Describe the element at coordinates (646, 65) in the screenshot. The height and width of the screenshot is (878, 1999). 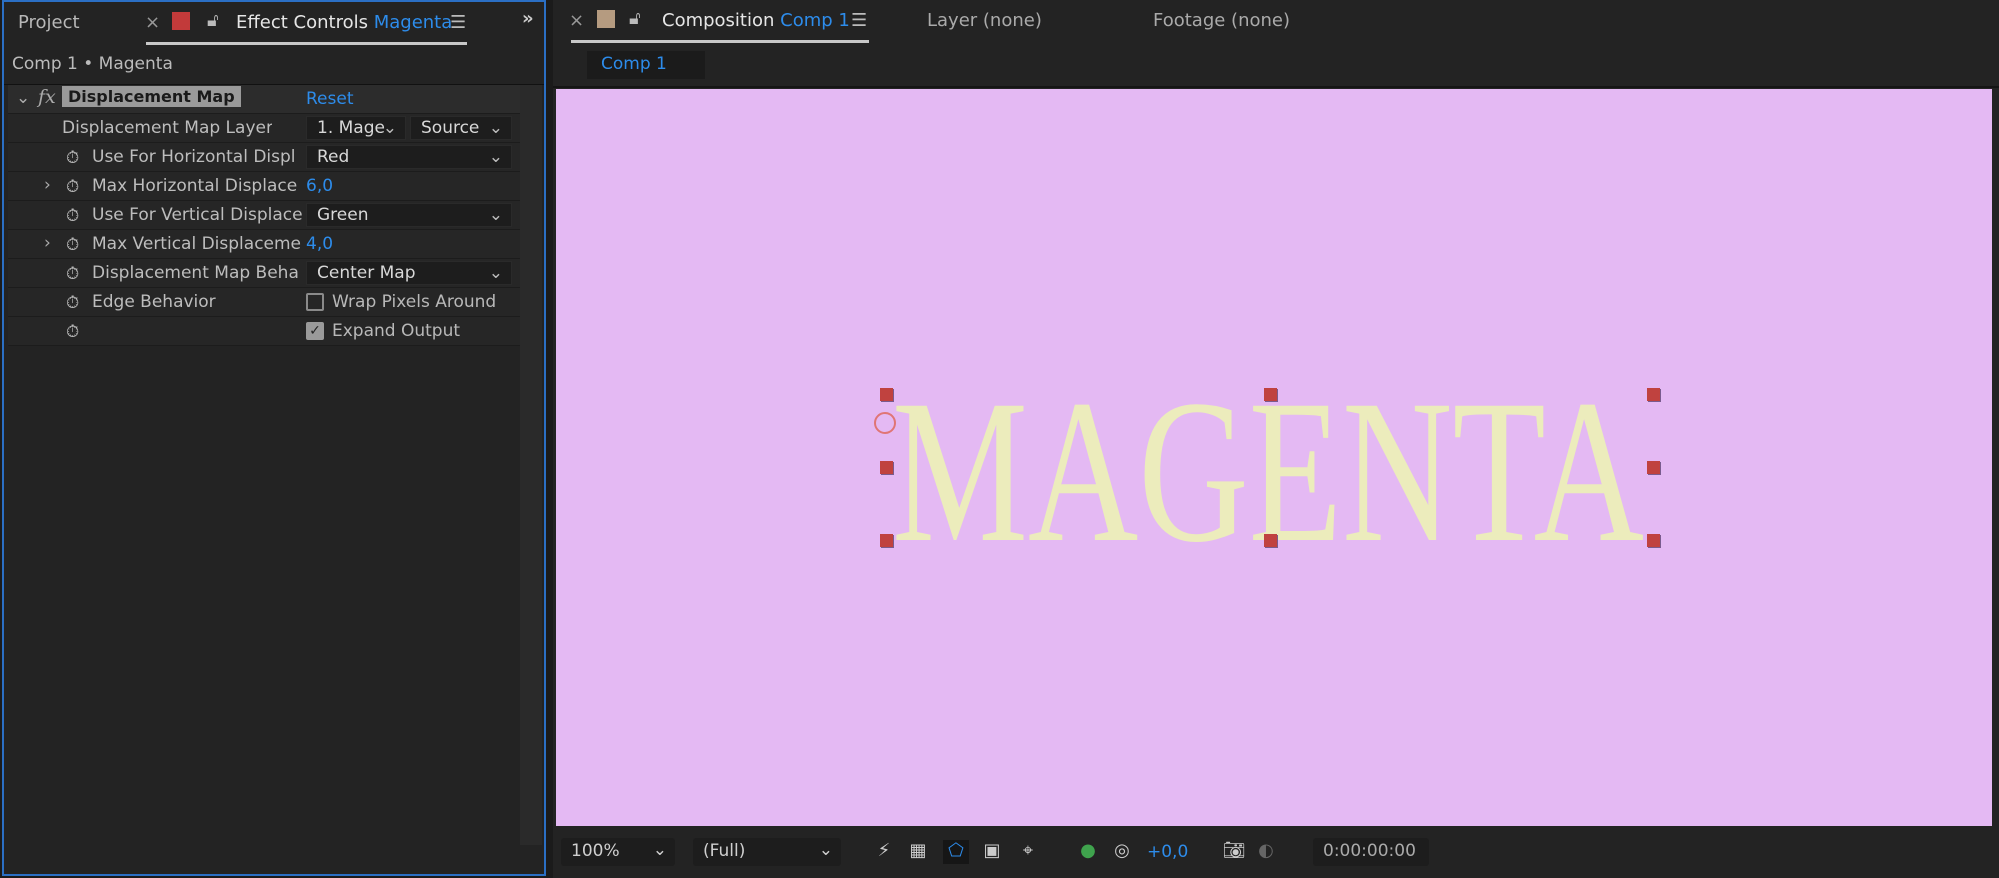
I see `comp-subtab: Comp 1` at that location.